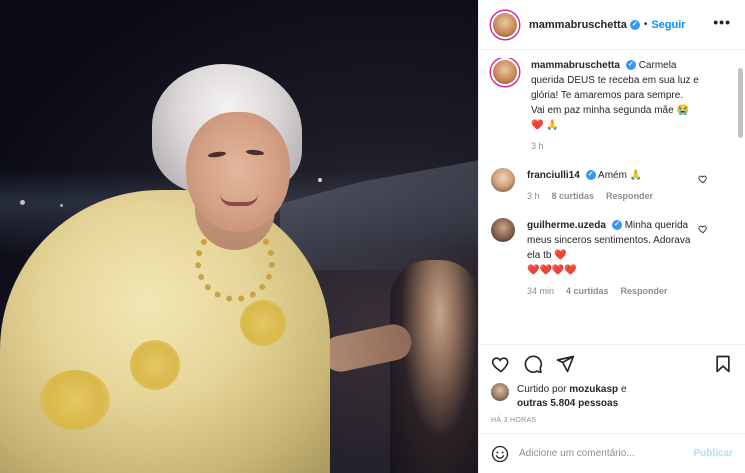  What do you see at coordinates (578, 25) in the screenshot?
I see `author-username: mammabruschetta` at bounding box center [578, 25].